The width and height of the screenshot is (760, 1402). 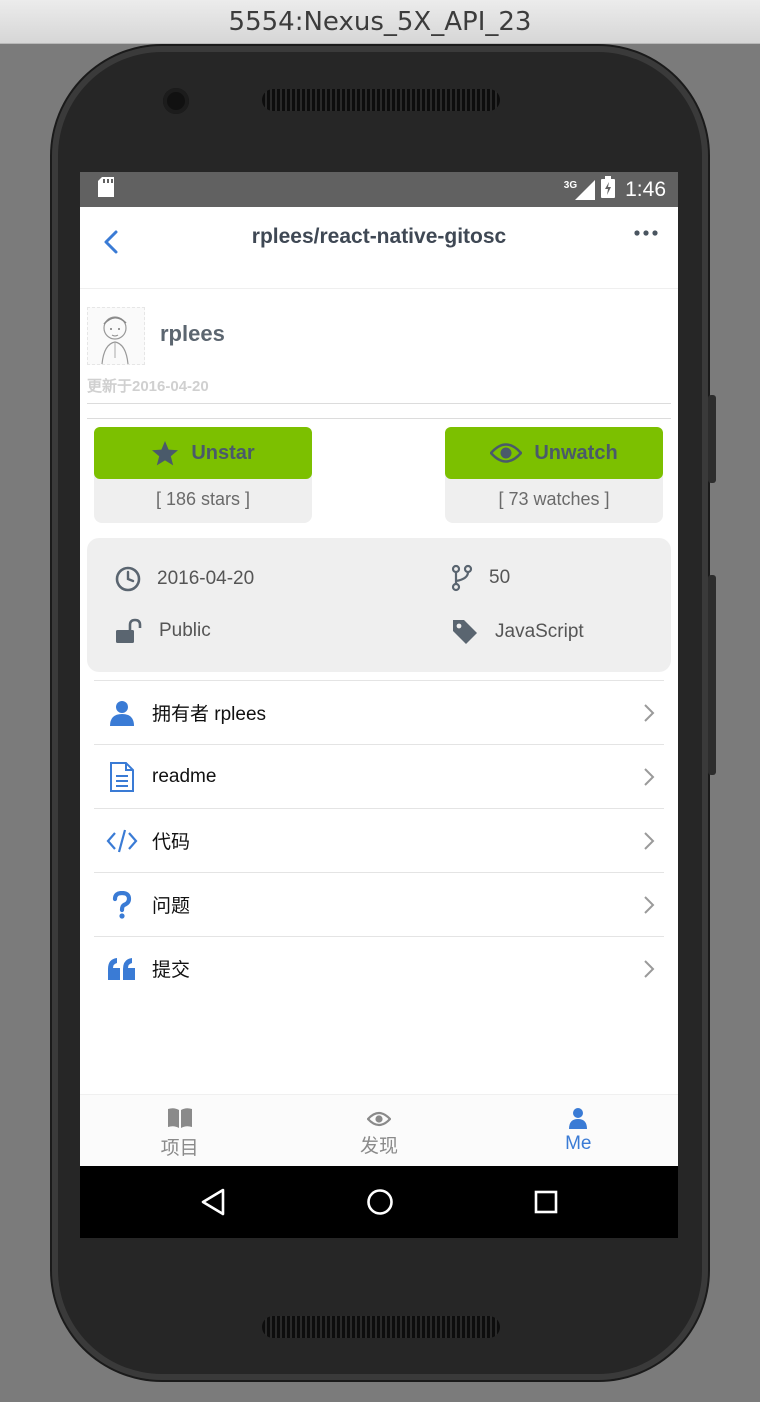 I want to click on menu-item-owner: 拥有者 rplees, so click(x=379, y=712).